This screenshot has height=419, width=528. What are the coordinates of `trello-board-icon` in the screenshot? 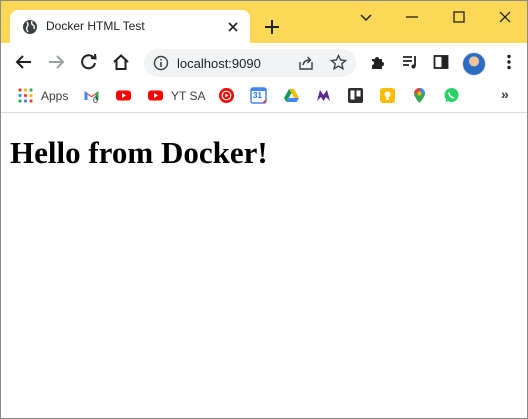 It's located at (355, 95).